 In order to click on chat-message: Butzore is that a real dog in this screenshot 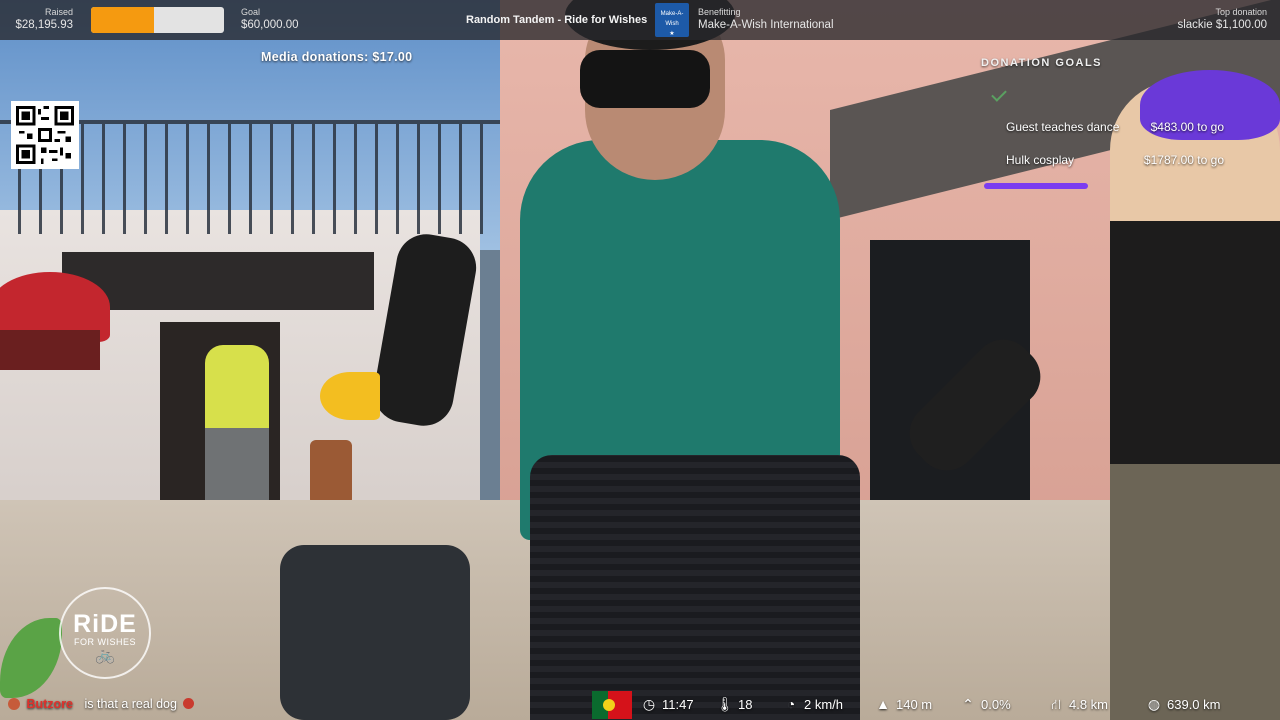, I will do `click(101, 704)`.